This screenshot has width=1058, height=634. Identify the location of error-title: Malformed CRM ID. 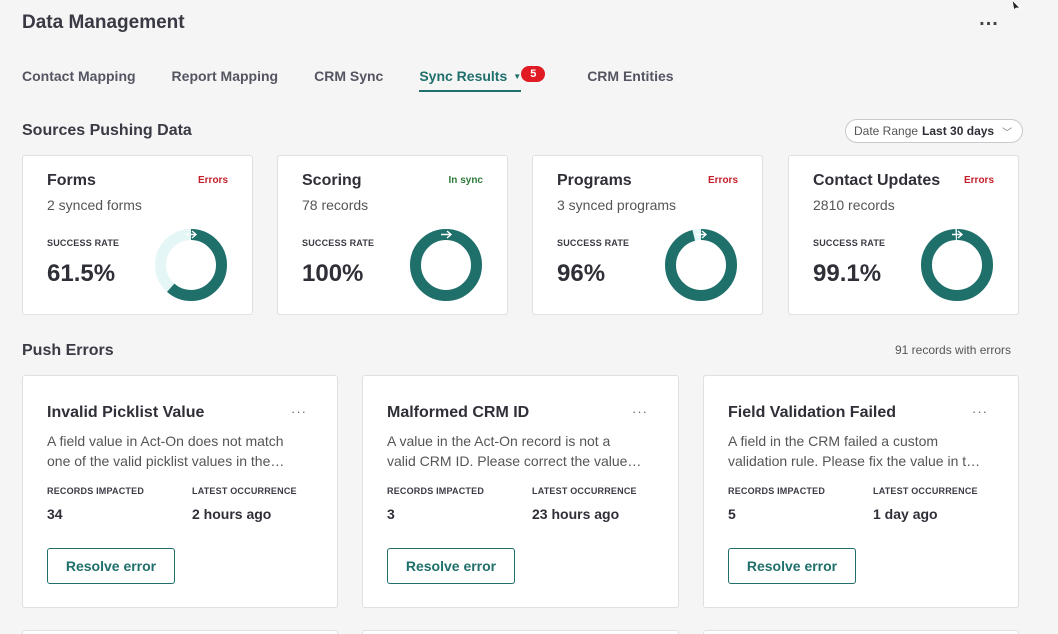
(458, 412).